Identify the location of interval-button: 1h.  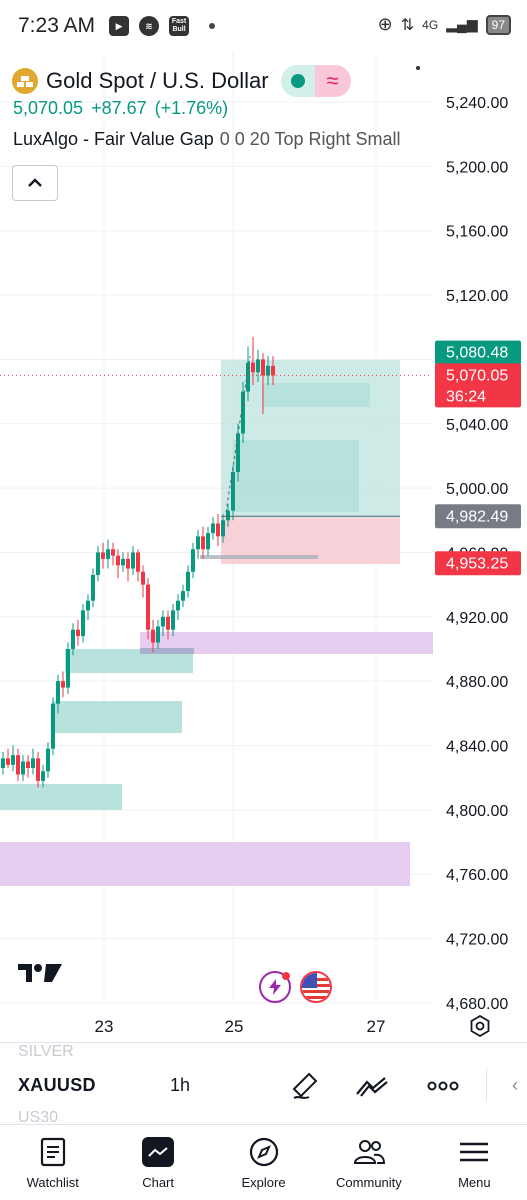
(180, 1085).